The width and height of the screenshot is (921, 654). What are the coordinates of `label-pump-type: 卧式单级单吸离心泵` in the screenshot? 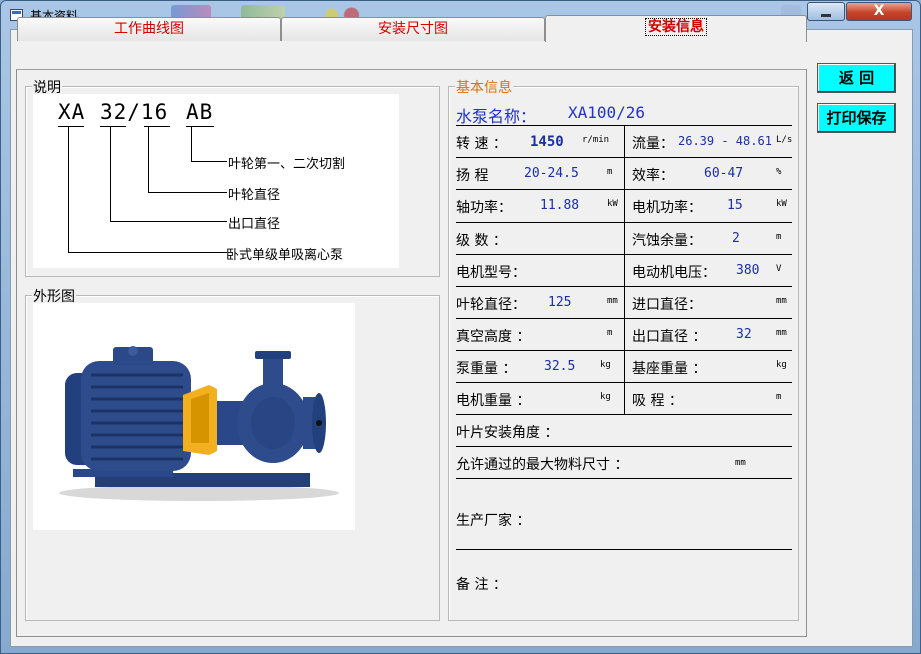 It's located at (285, 255).